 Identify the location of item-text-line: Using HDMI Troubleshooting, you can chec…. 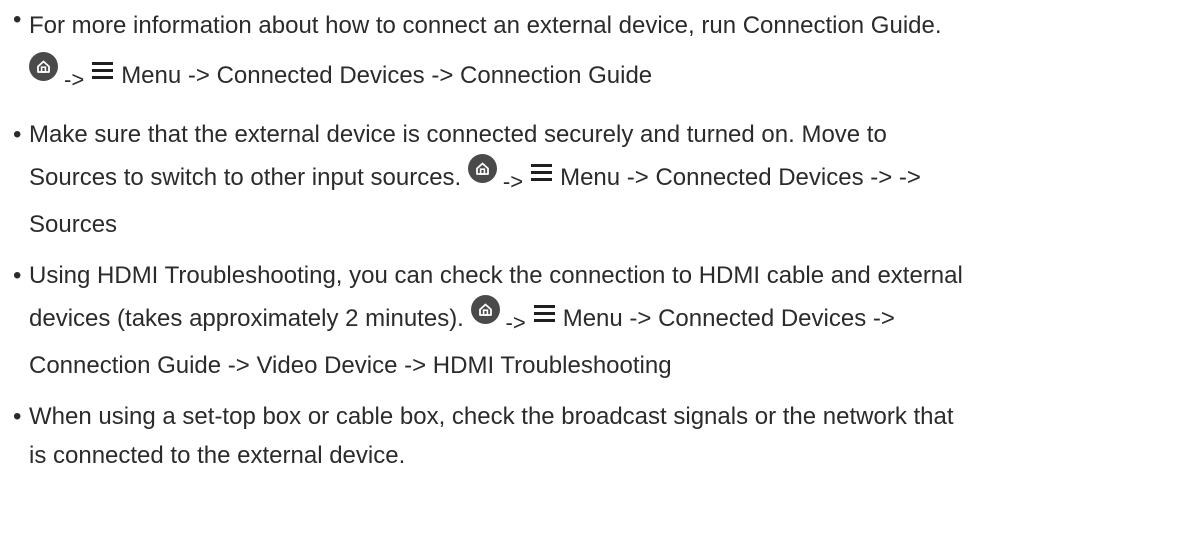
(496, 275).